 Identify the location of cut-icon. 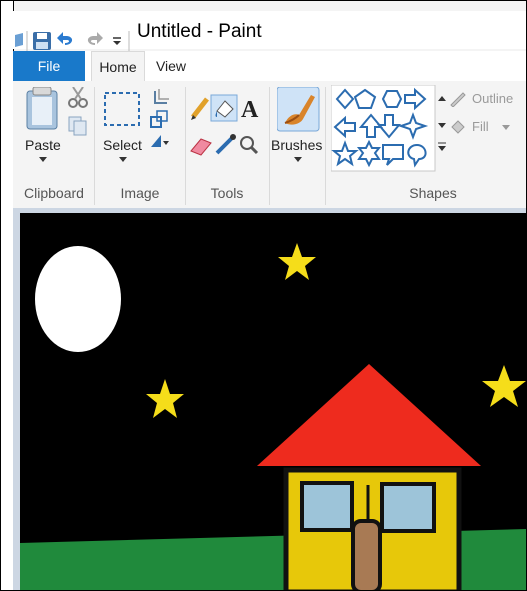
(78, 97).